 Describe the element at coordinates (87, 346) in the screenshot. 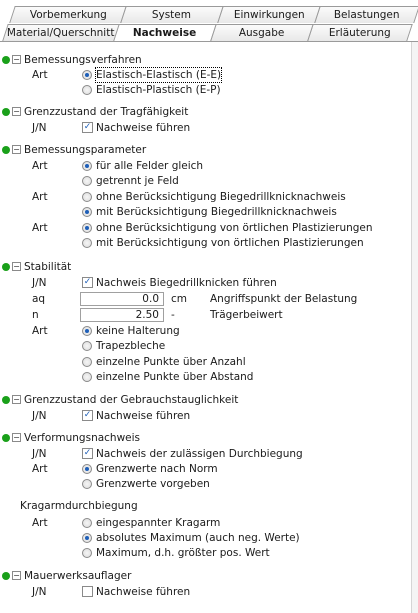

I see `radio-trapezbleche` at that location.